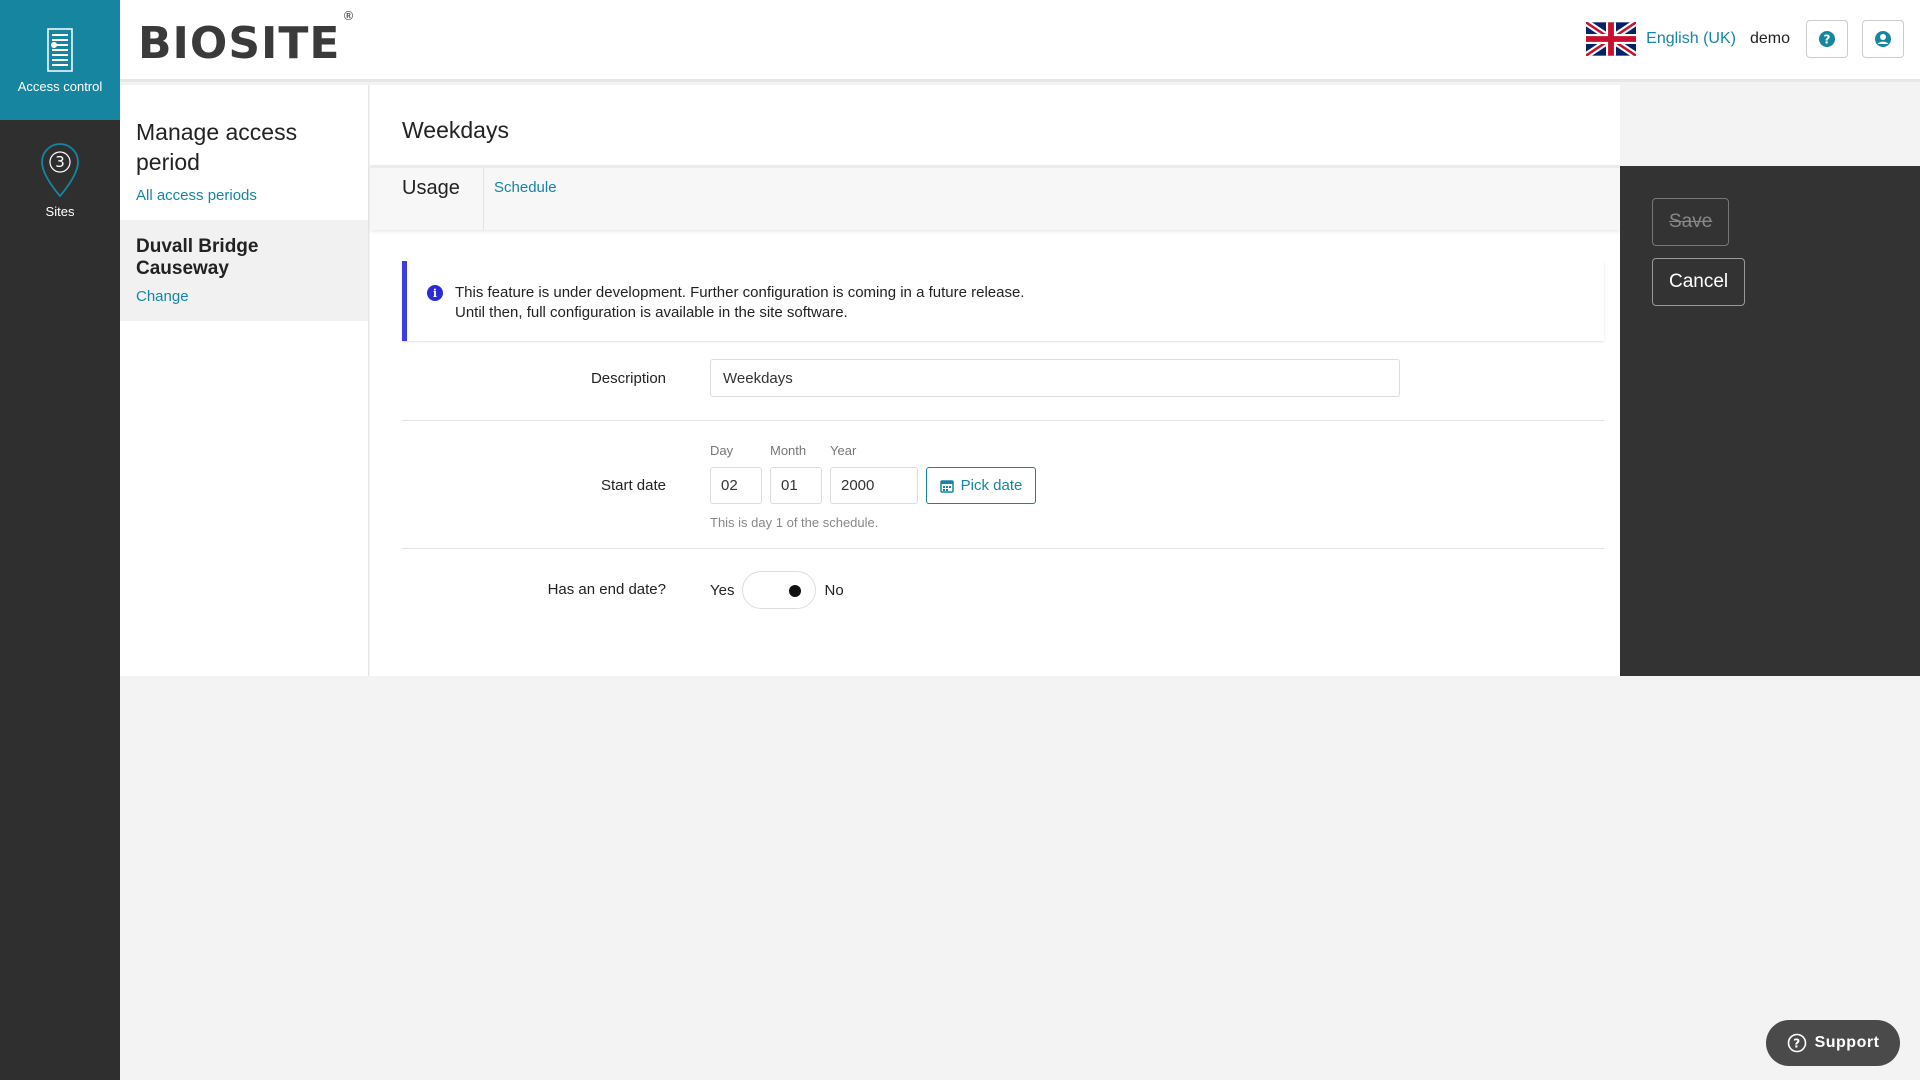 This screenshot has width=1920, height=1080. Describe the element at coordinates (633, 485) in the screenshot. I see `start-date-label: Start date` at that location.